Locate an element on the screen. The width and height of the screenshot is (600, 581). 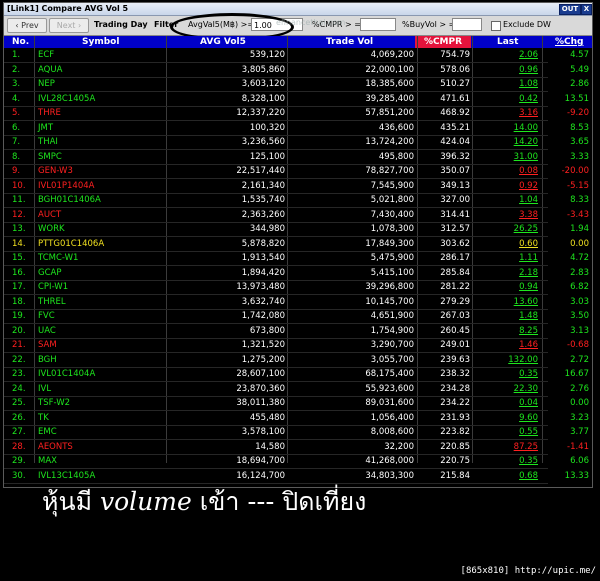
row-avg-vol5: 13,973,480 is located at coordinates (260, 287).